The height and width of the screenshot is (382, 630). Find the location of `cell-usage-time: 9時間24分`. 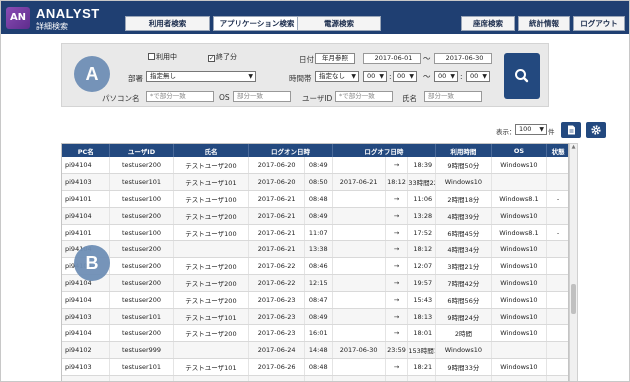

cell-usage-time: 9時間24分 is located at coordinates (463, 317).